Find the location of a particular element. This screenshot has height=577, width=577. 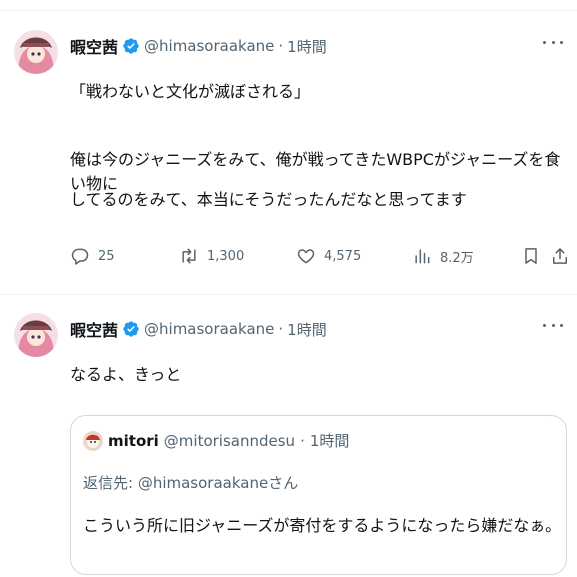

tweet-text-line: 「戦わないと文化が滅ぼされる」 is located at coordinates (190, 91).